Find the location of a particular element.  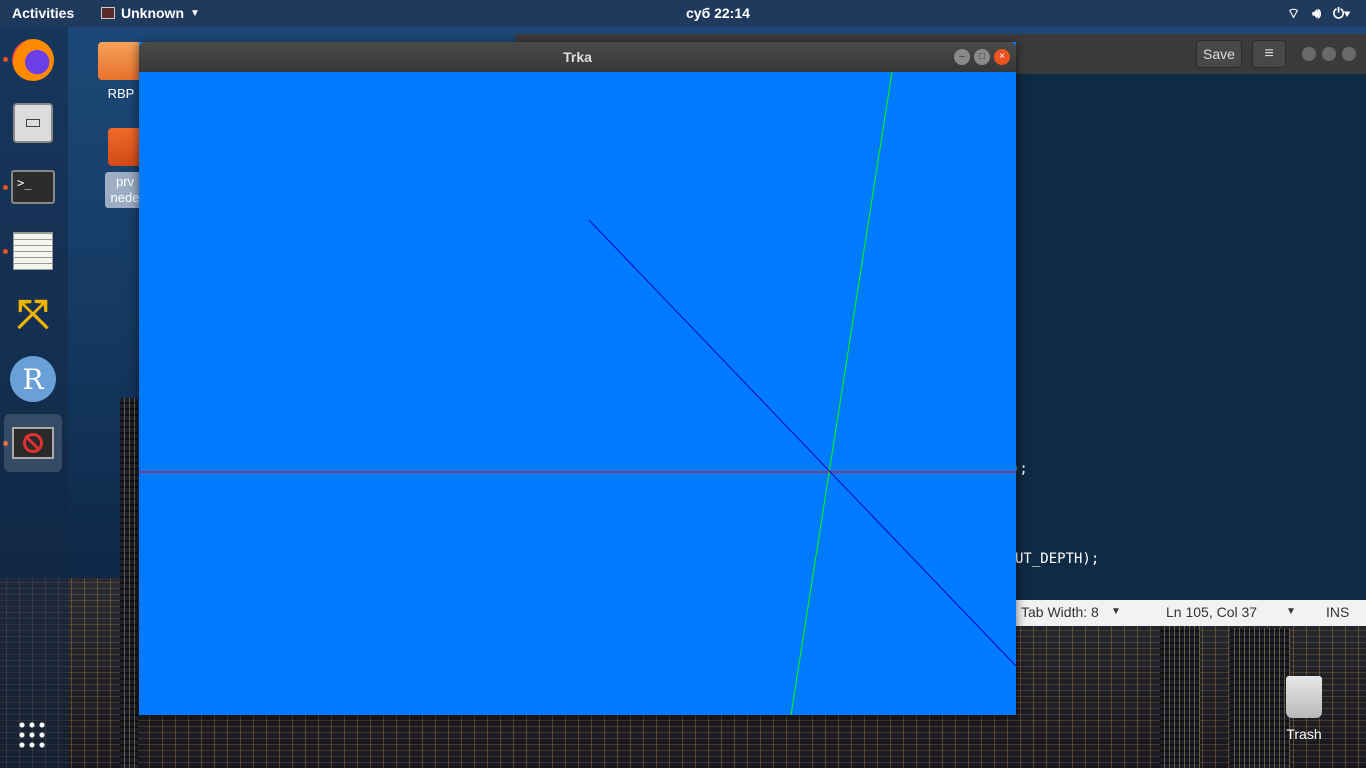

power-icon: ⏻▾ is located at coordinates (1341, 13).